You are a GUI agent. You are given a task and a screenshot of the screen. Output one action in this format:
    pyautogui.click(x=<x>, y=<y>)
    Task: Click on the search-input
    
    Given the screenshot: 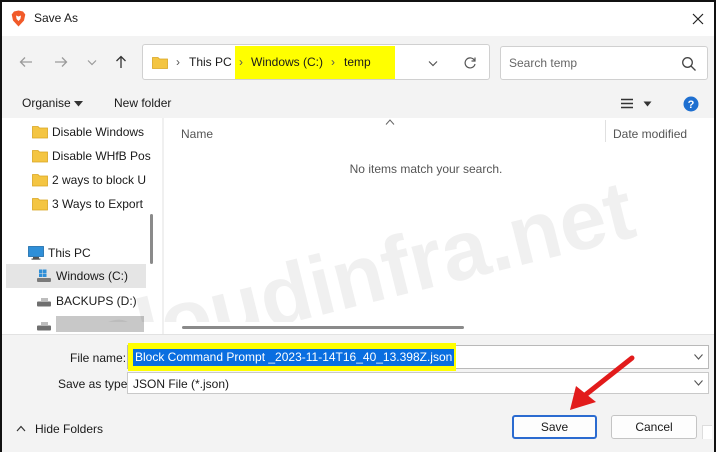 What is the action you would take?
    pyautogui.click(x=589, y=63)
    